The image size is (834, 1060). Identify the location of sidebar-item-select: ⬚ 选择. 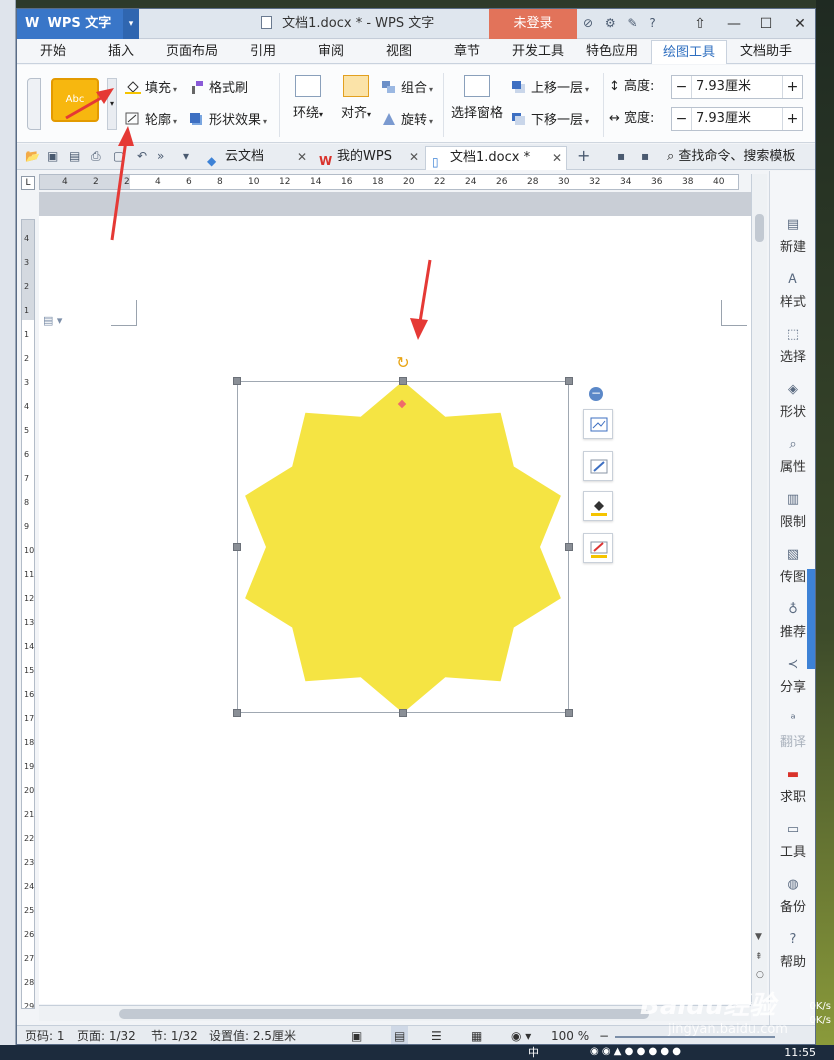
(792, 346).